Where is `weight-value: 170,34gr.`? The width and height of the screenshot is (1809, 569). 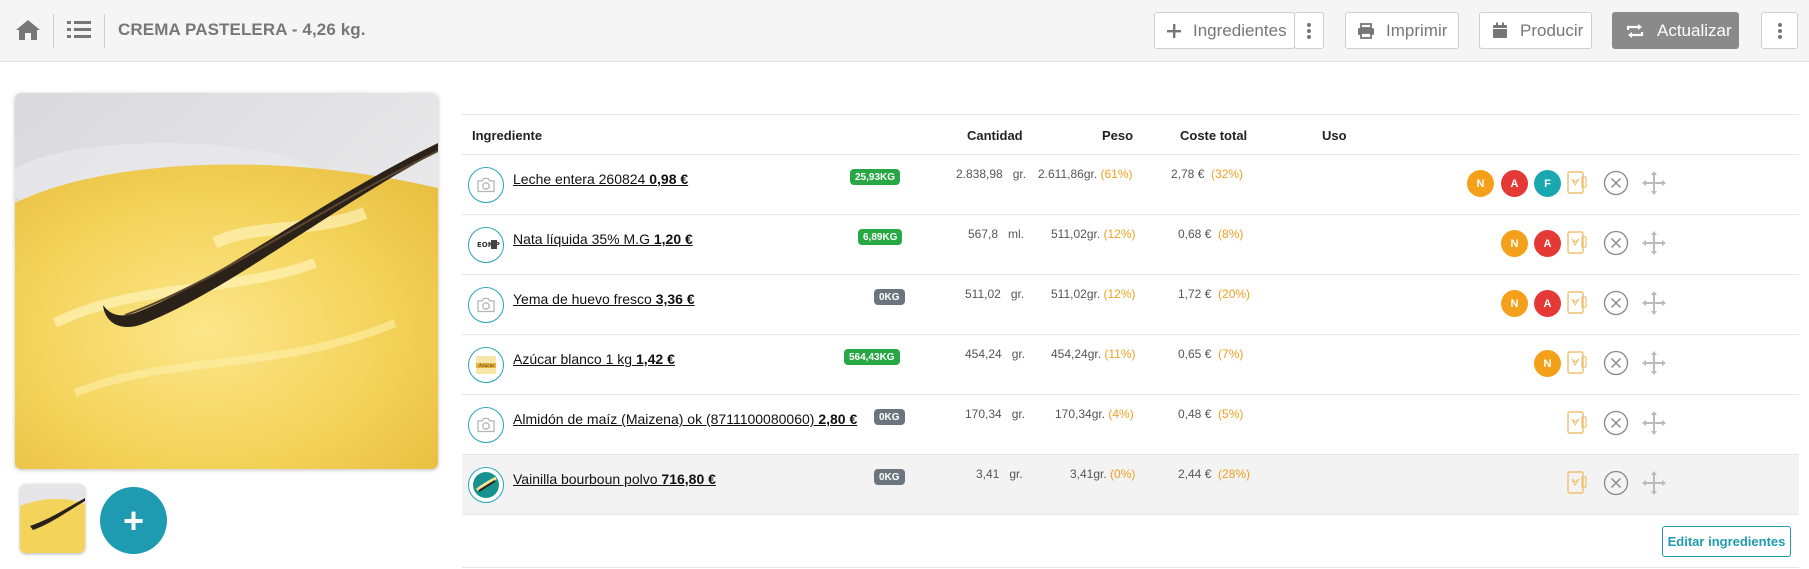 weight-value: 170,34gr. is located at coordinates (1080, 414).